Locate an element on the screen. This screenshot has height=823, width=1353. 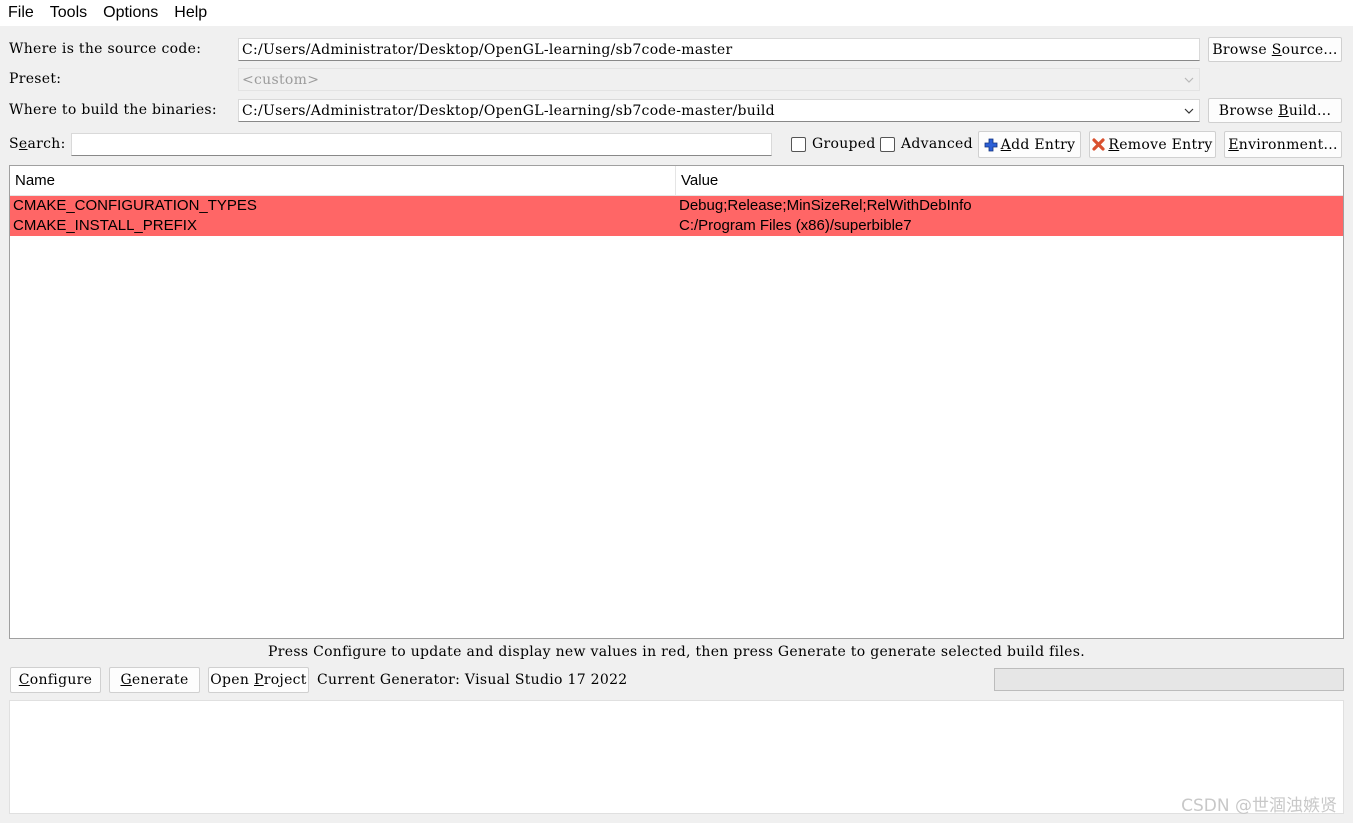
configure-label-b: onfigure is located at coordinates (61, 680).